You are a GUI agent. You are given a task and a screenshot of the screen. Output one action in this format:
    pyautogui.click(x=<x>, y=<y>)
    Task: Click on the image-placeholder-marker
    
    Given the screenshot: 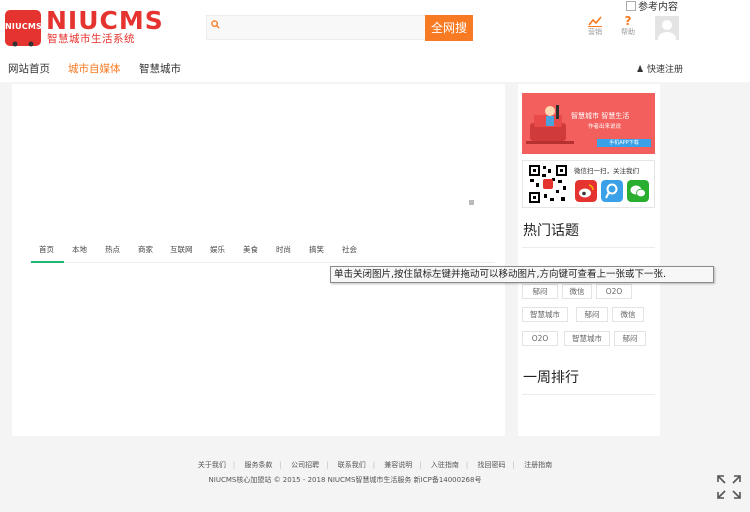 What is the action you would take?
    pyautogui.click(x=471, y=202)
    